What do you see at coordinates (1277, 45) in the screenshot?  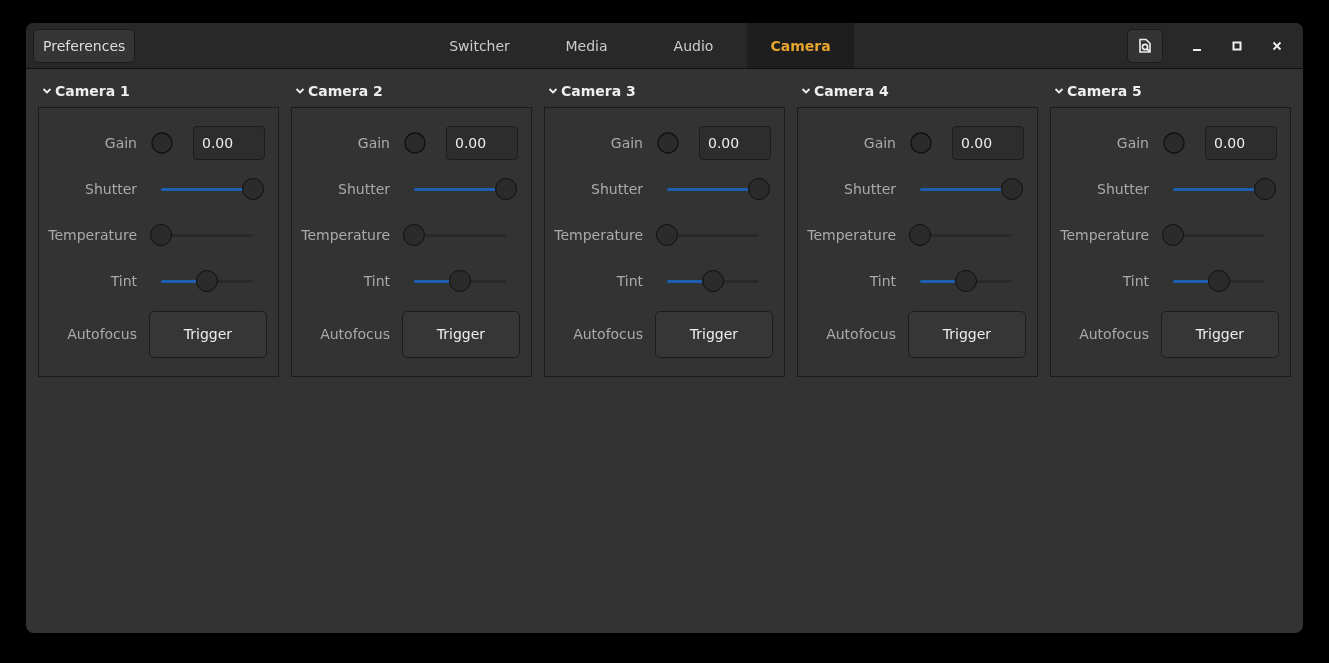 I see `close-icon` at bounding box center [1277, 45].